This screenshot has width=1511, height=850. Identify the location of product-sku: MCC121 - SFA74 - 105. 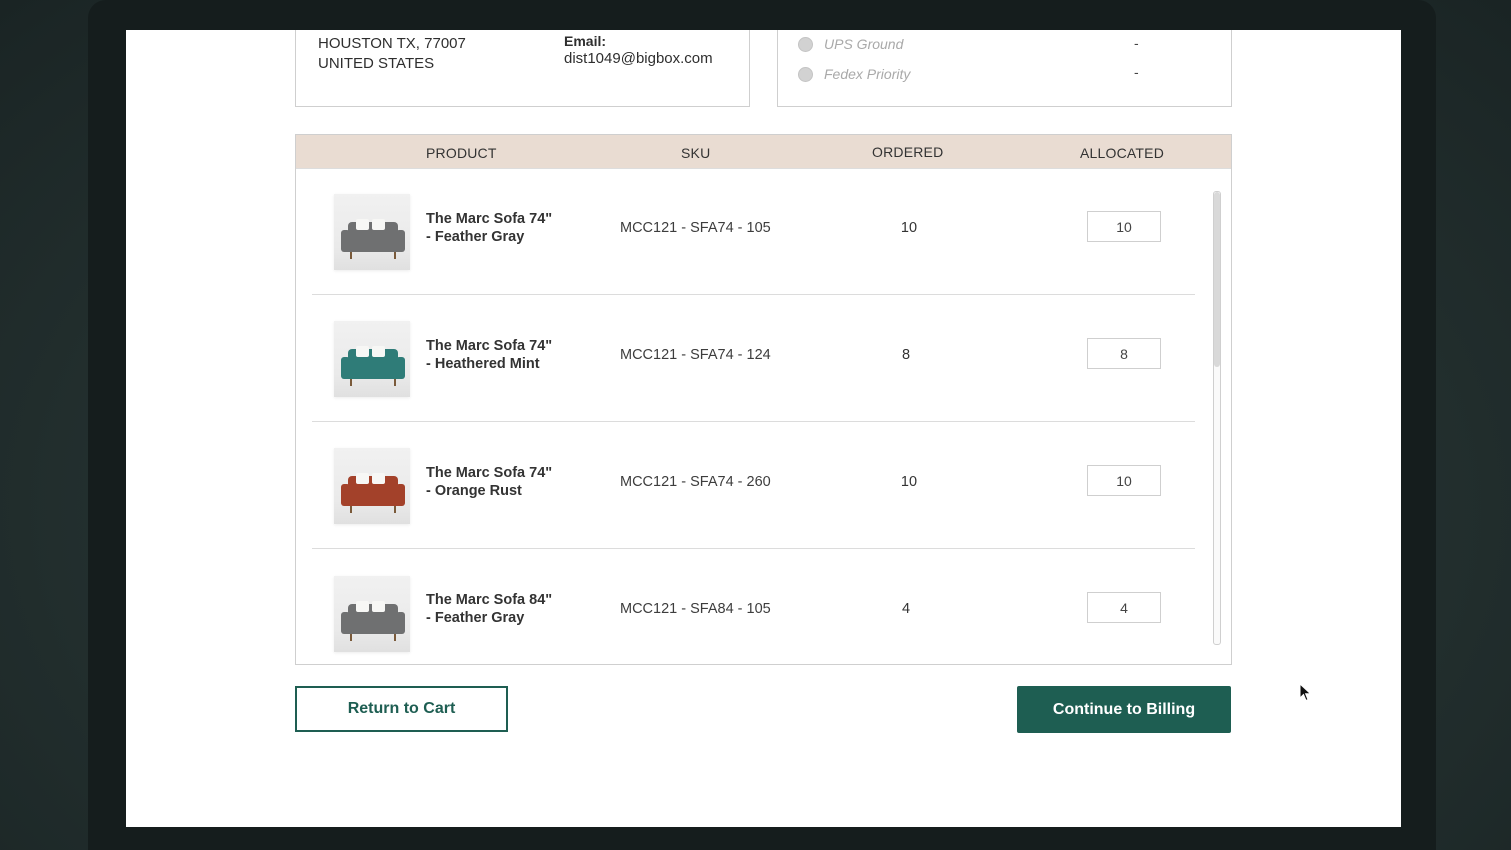
(695, 228).